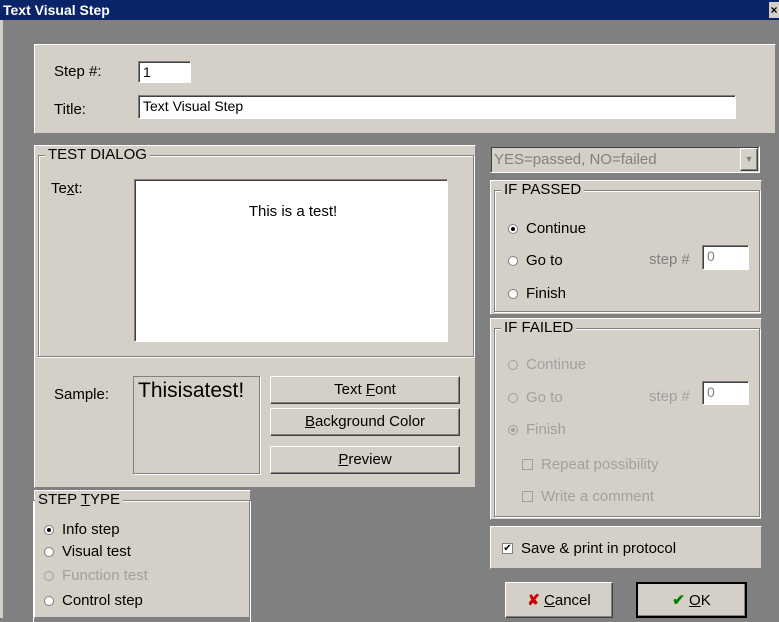  I want to click on window-titlebar: Text Visual Step ×, so click(389, 10).